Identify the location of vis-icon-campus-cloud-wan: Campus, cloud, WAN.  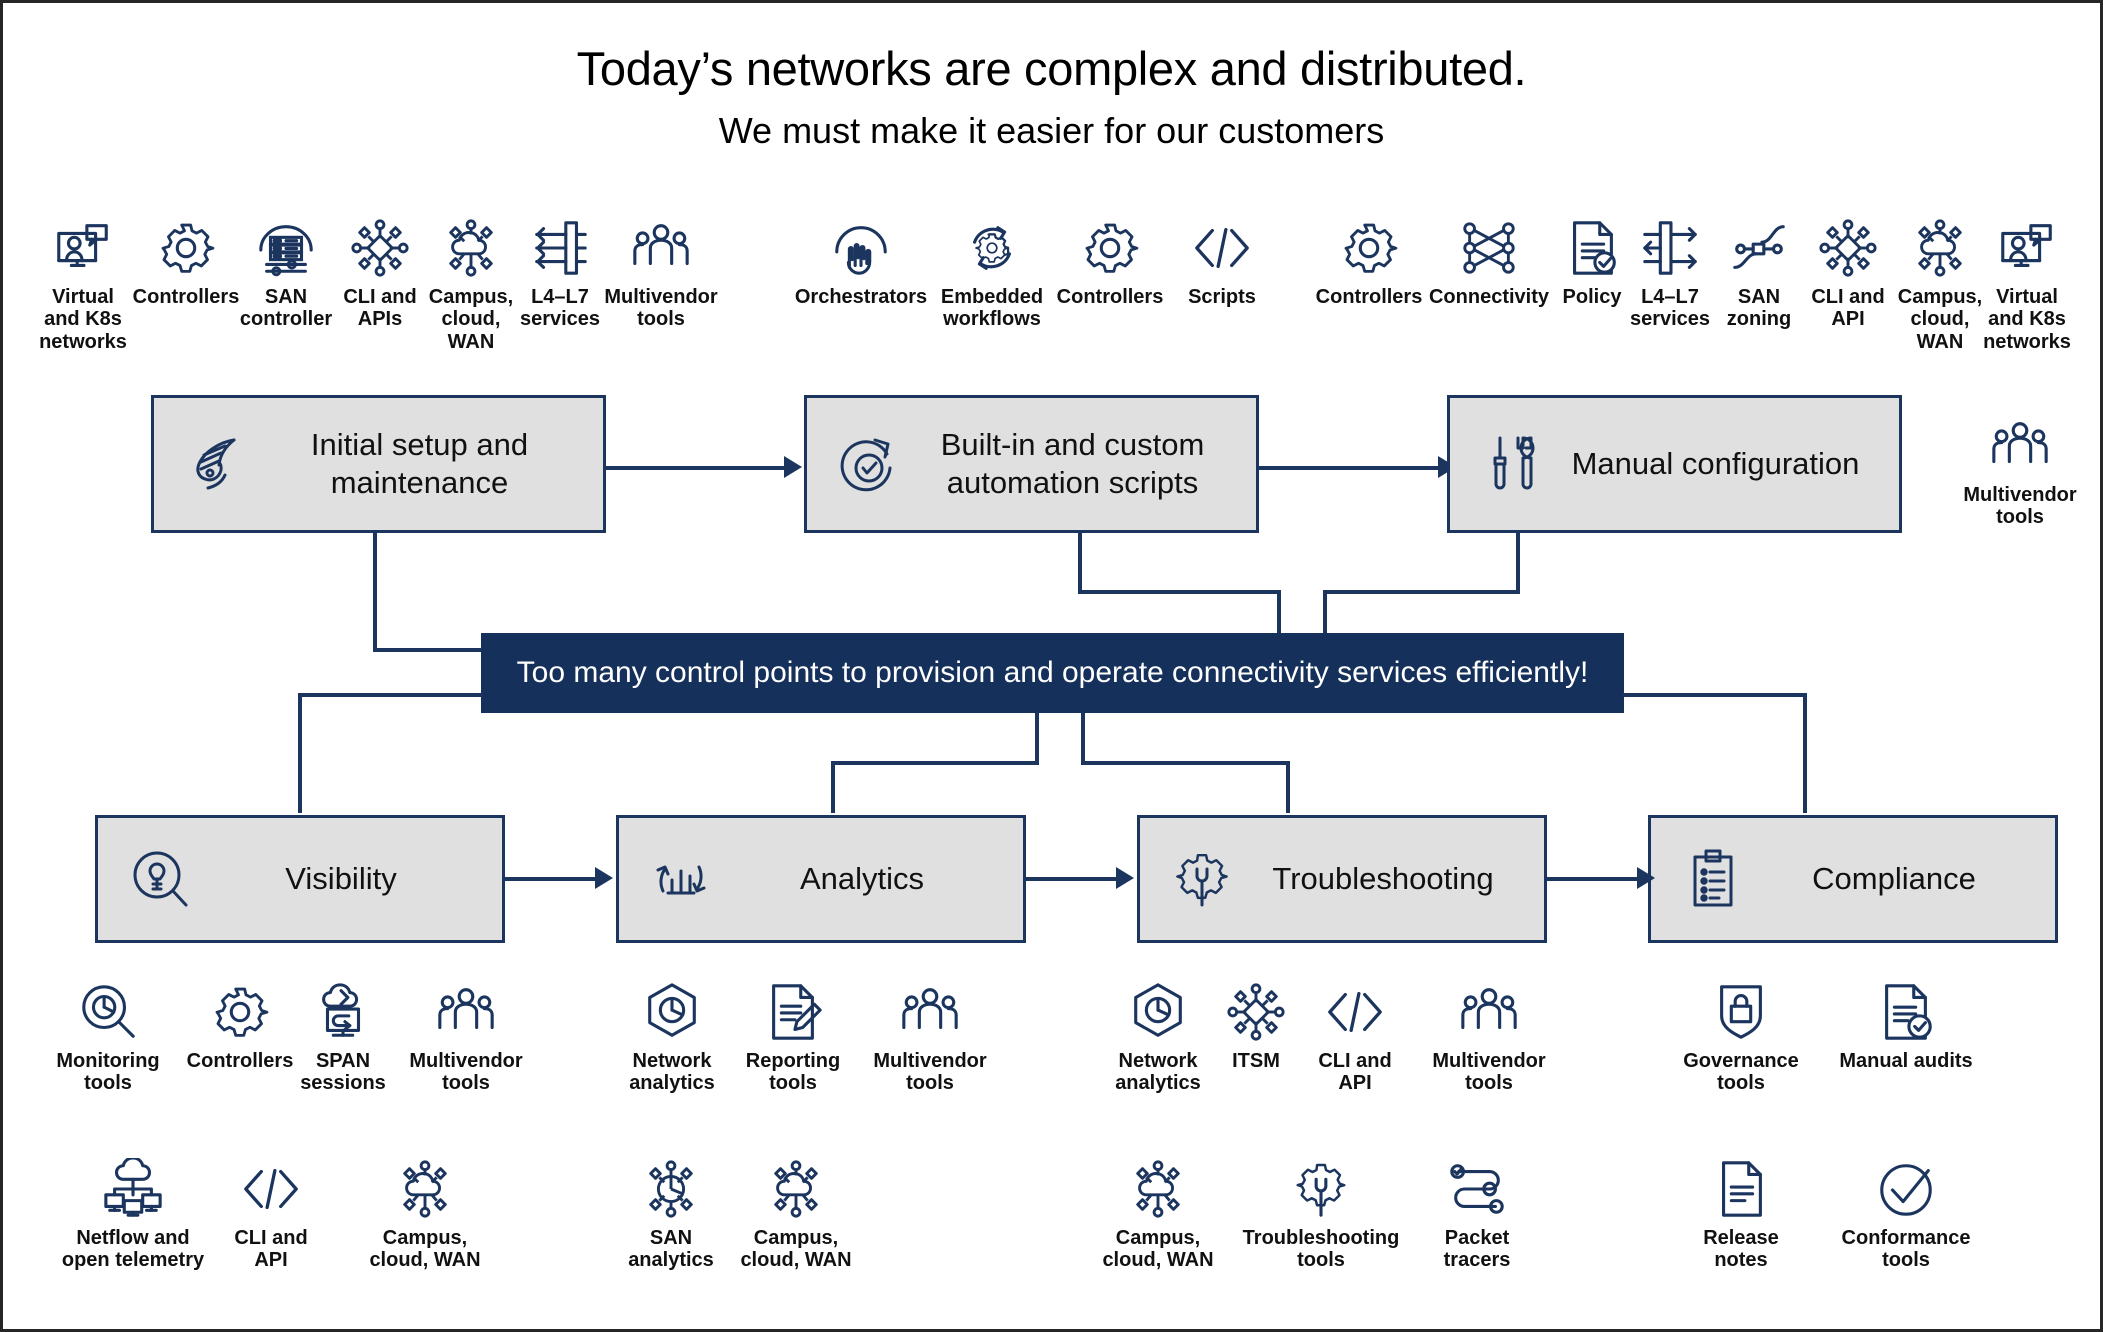
(425, 1215).